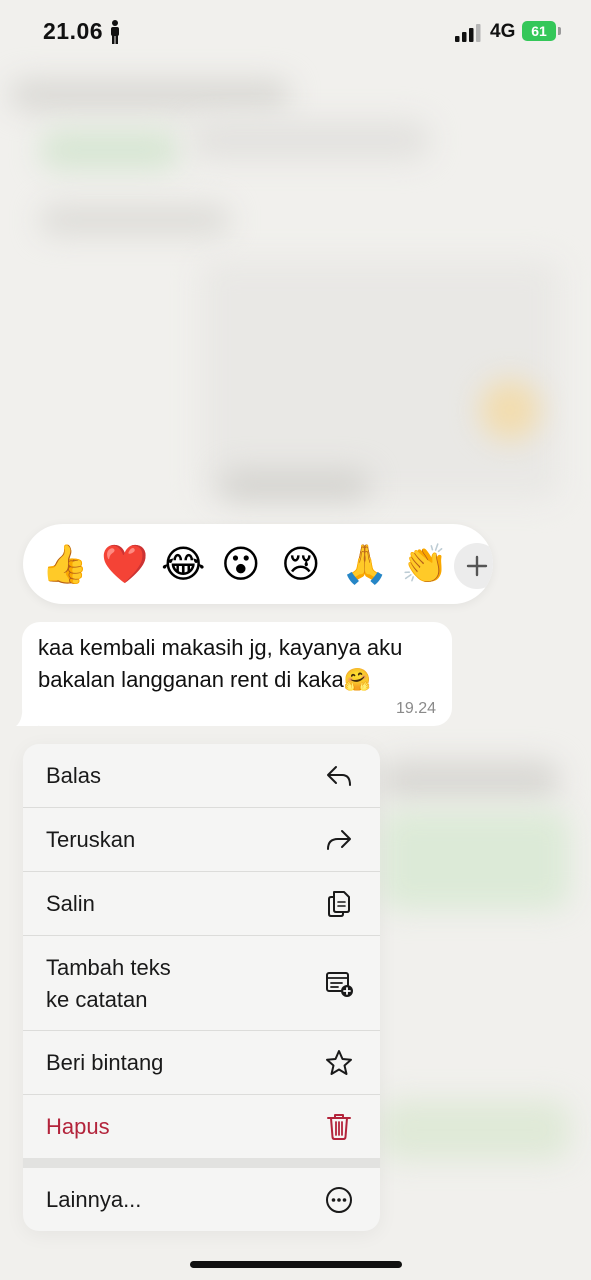  Describe the element at coordinates (115, 32) in the screenshot. I see `person-icon` at that location.